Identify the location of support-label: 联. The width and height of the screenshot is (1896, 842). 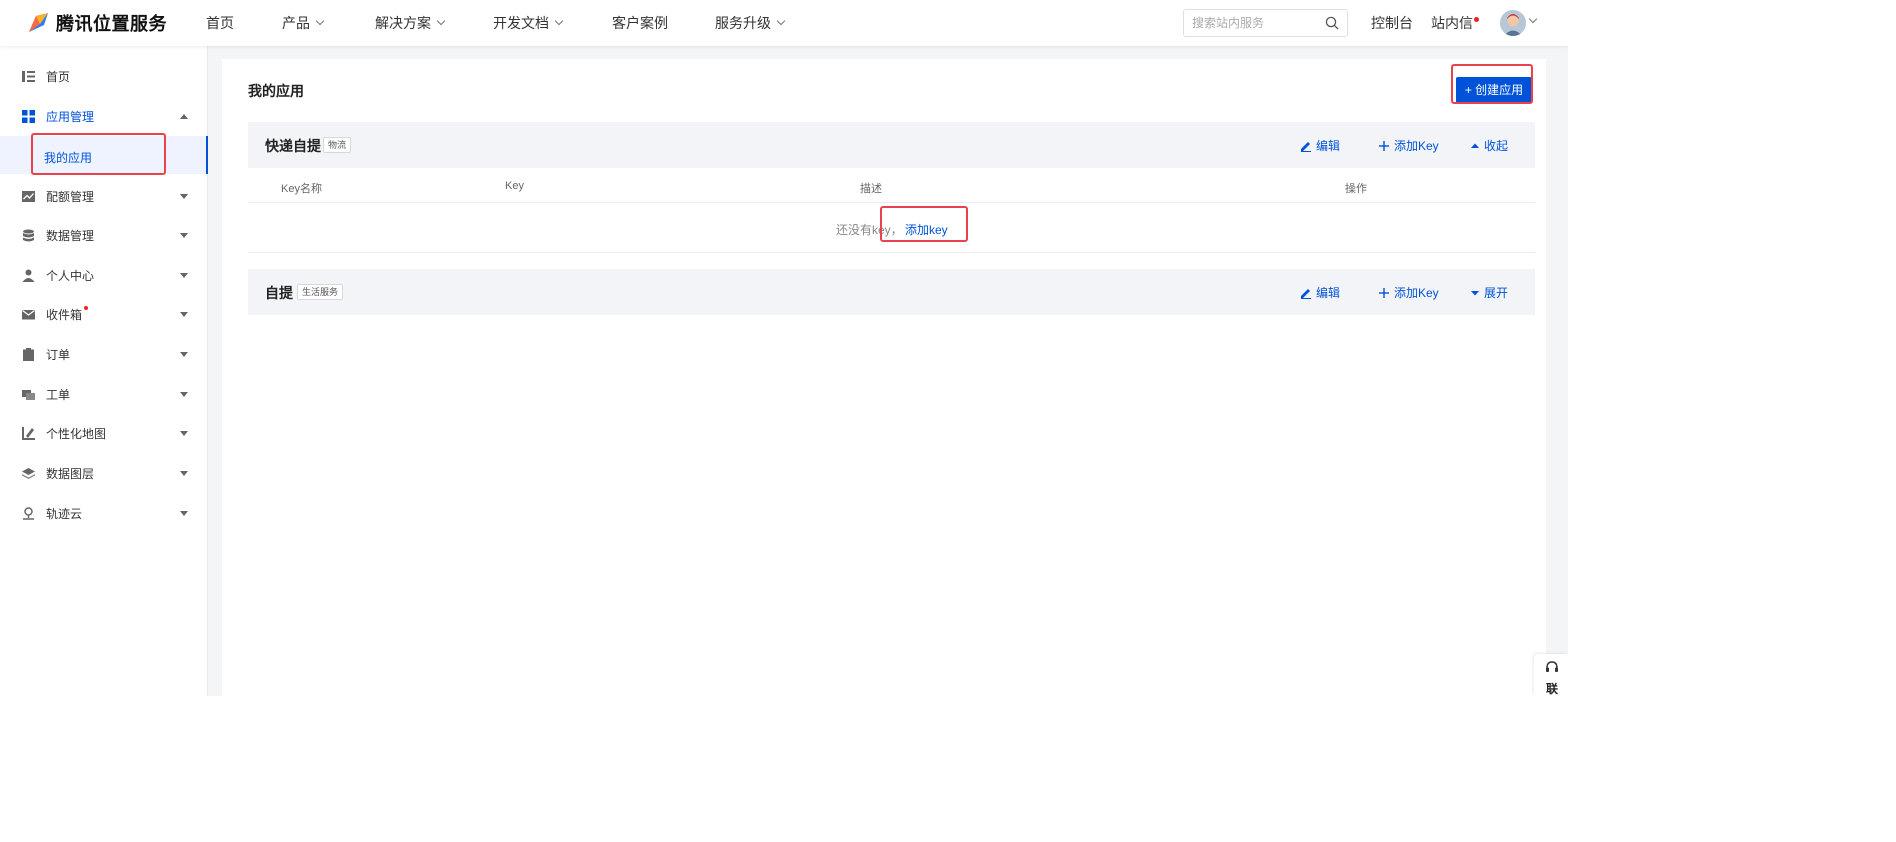
(1552, 689).